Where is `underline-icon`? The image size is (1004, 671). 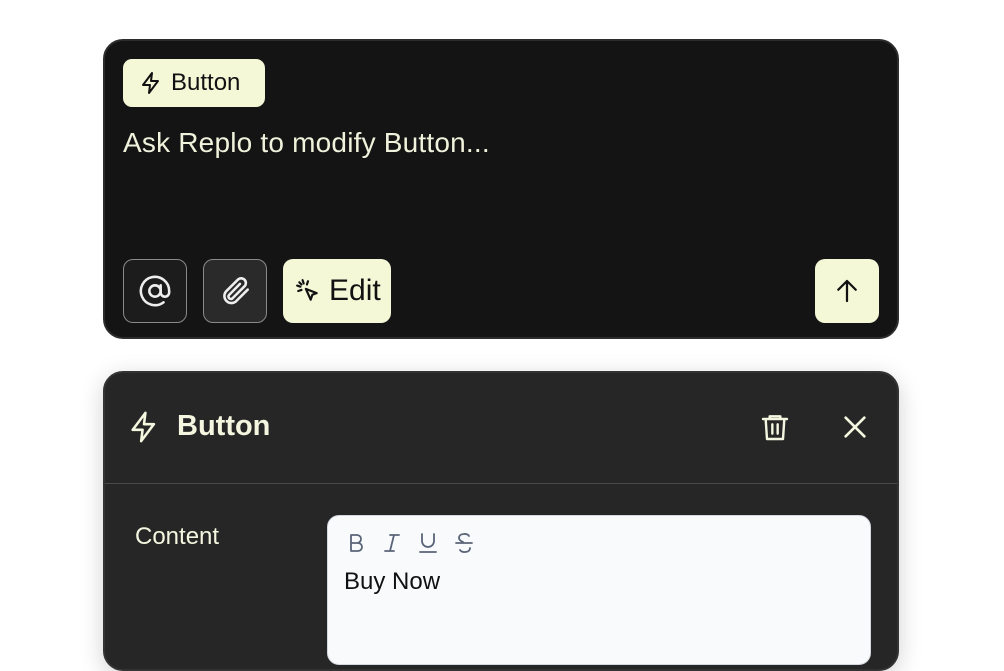 underline-icon is located at coordinates (428, 543).